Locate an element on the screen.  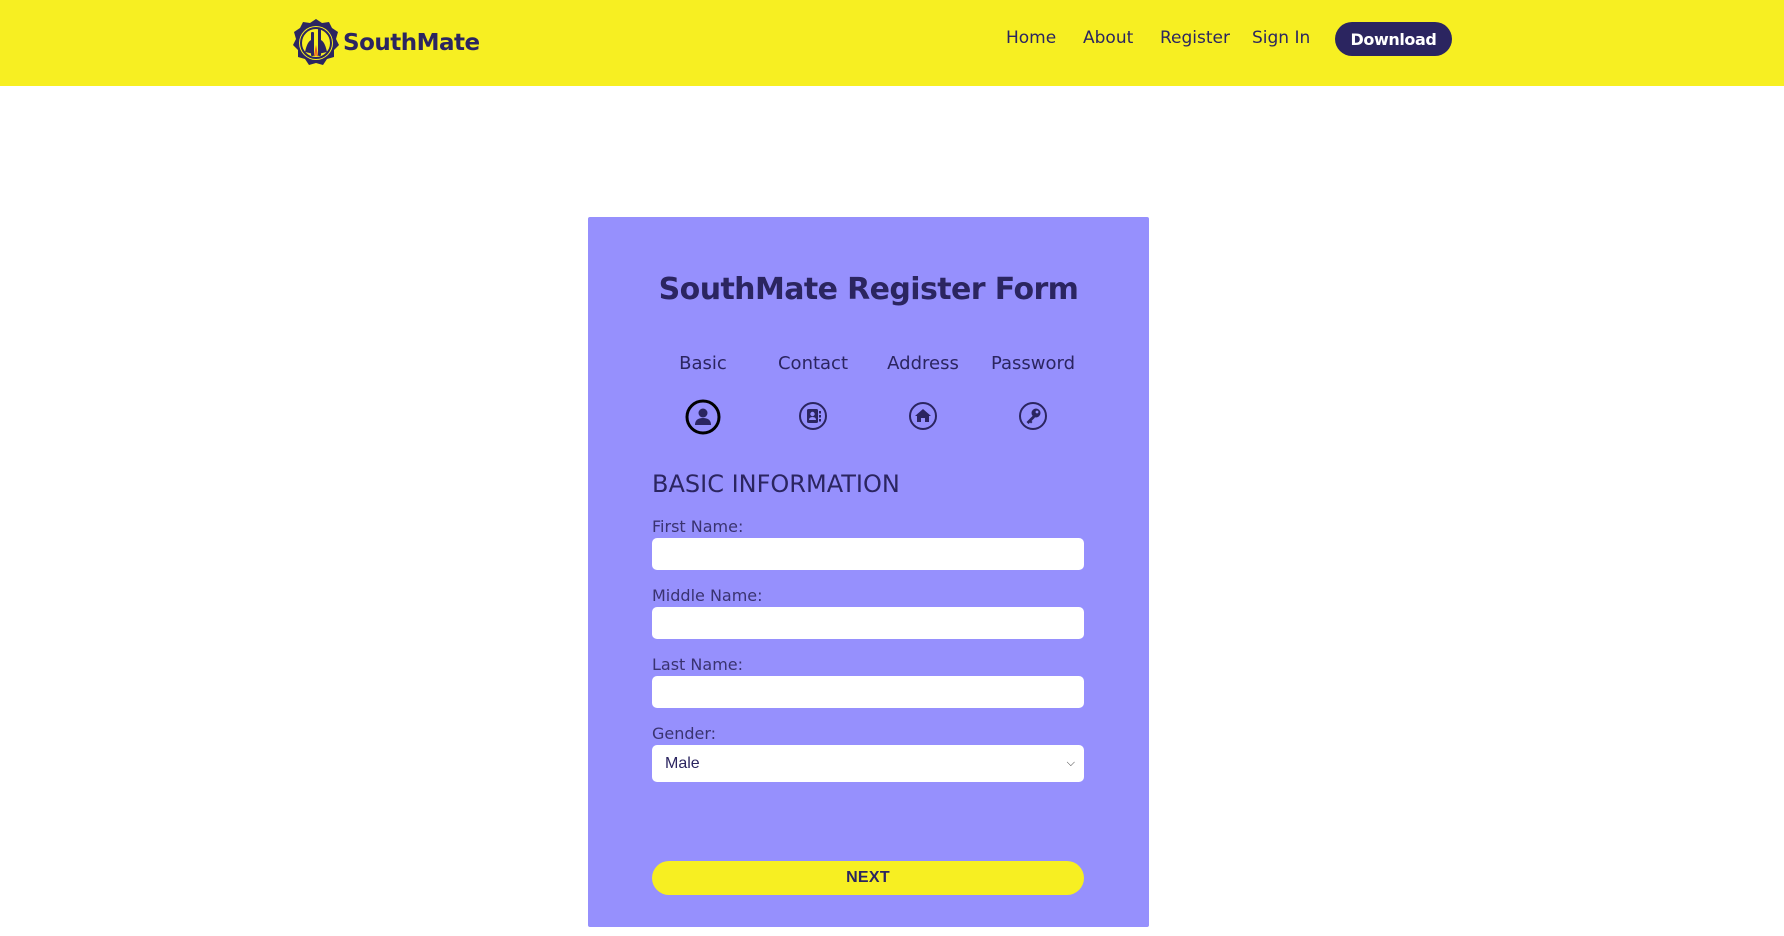
first-name-label: First Name: is located at coordinates (698, 526).